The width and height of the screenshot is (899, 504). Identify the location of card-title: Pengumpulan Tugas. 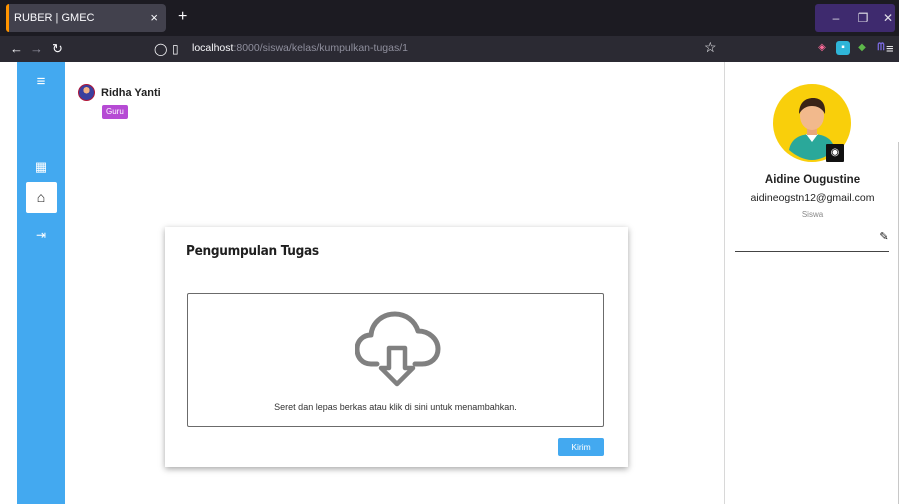
(252, 251).